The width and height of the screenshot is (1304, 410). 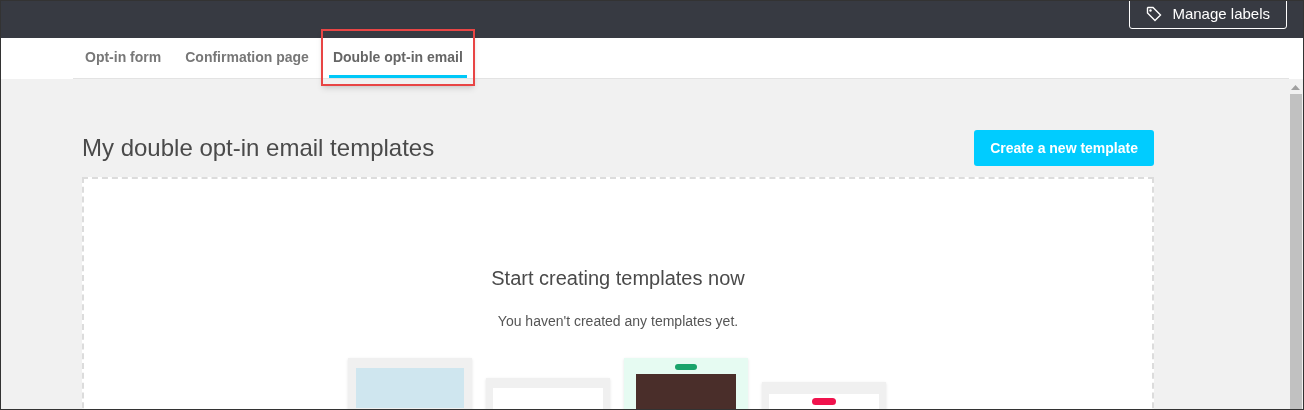 I want to click on empty-state-message: You haven't created any templates yet., so click(x=618, y=321).